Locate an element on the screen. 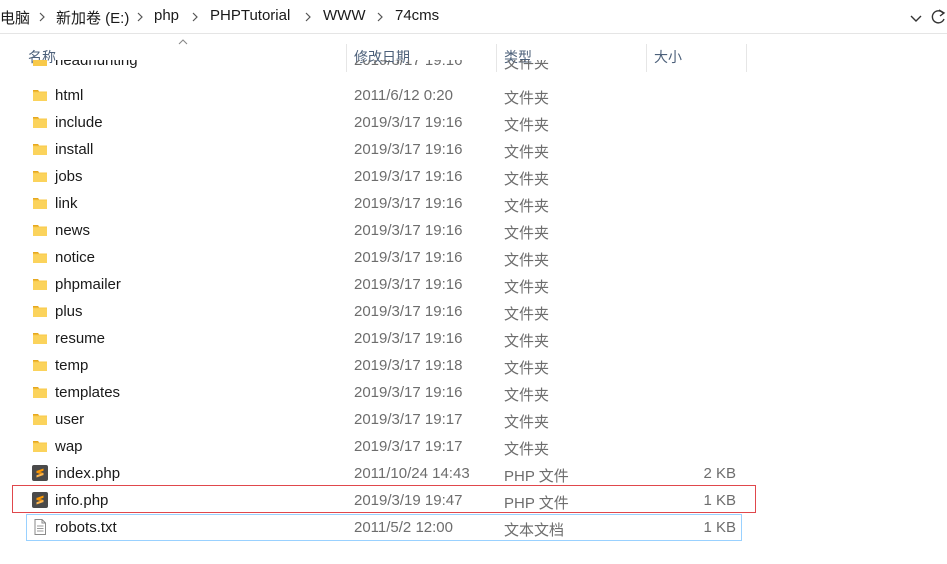 The height and width of the screenshot is (564, 947). file-date: 2011/10/24 14:43 is located at coordinates (412, 473).